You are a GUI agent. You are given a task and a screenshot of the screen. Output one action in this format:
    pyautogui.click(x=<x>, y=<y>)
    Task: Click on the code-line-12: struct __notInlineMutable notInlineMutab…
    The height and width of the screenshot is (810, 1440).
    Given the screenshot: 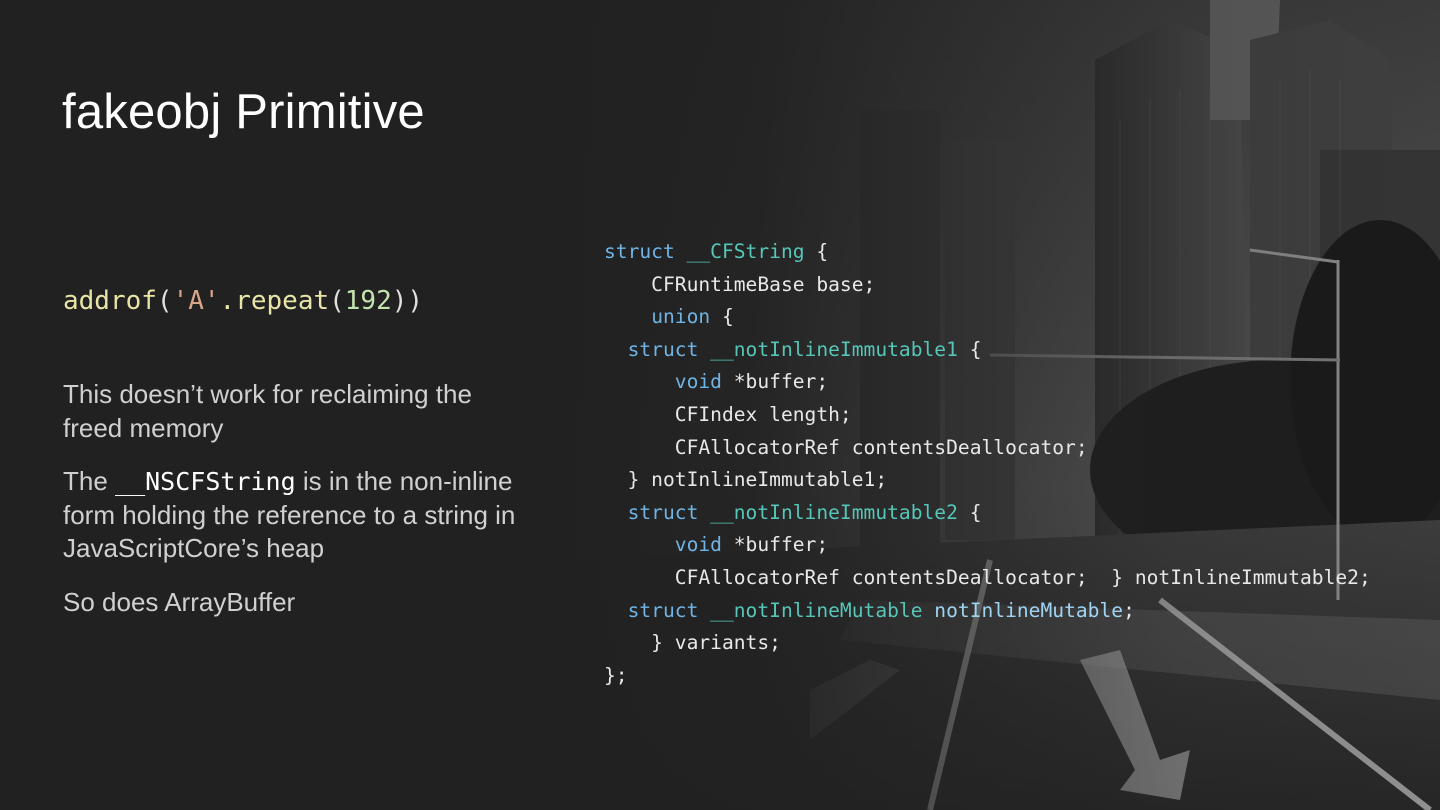 What is the action you would take?
    pyautogui.click(x=987, y=611)
    